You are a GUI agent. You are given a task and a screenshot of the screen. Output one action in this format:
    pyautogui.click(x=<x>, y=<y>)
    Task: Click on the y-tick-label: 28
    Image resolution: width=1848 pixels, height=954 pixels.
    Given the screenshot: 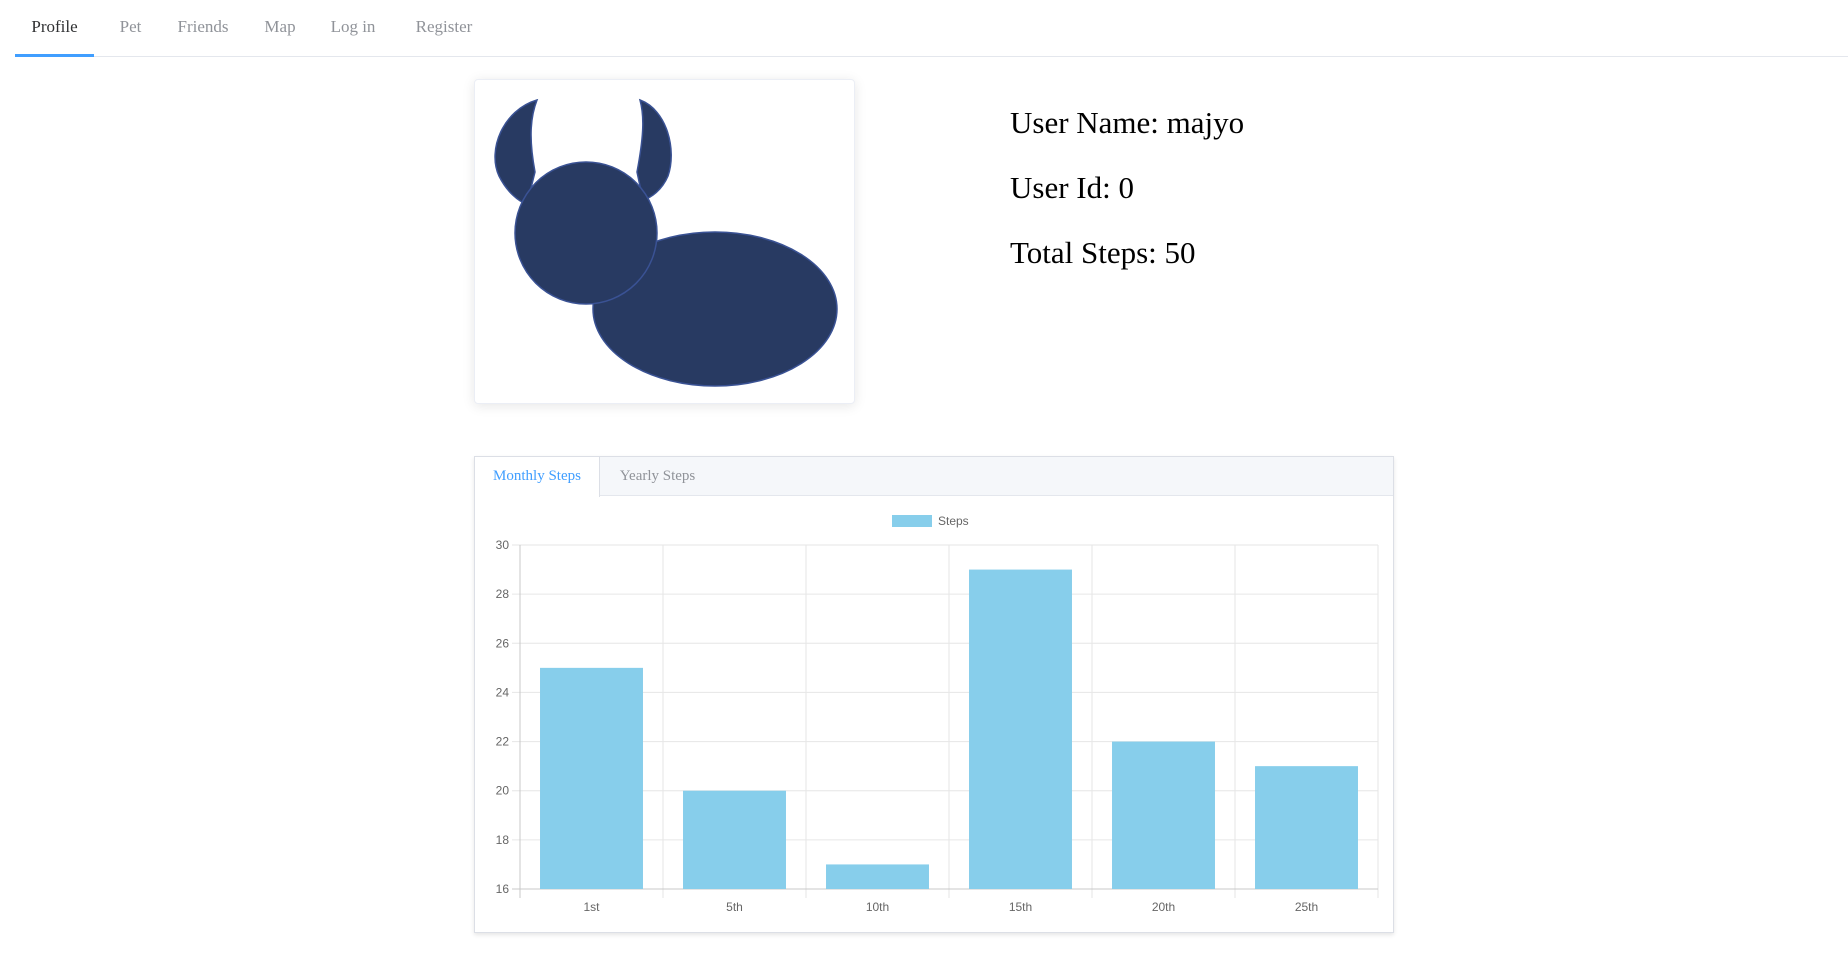 What is the action you would take?
    pyautogui.click(x=503, y=594)
    